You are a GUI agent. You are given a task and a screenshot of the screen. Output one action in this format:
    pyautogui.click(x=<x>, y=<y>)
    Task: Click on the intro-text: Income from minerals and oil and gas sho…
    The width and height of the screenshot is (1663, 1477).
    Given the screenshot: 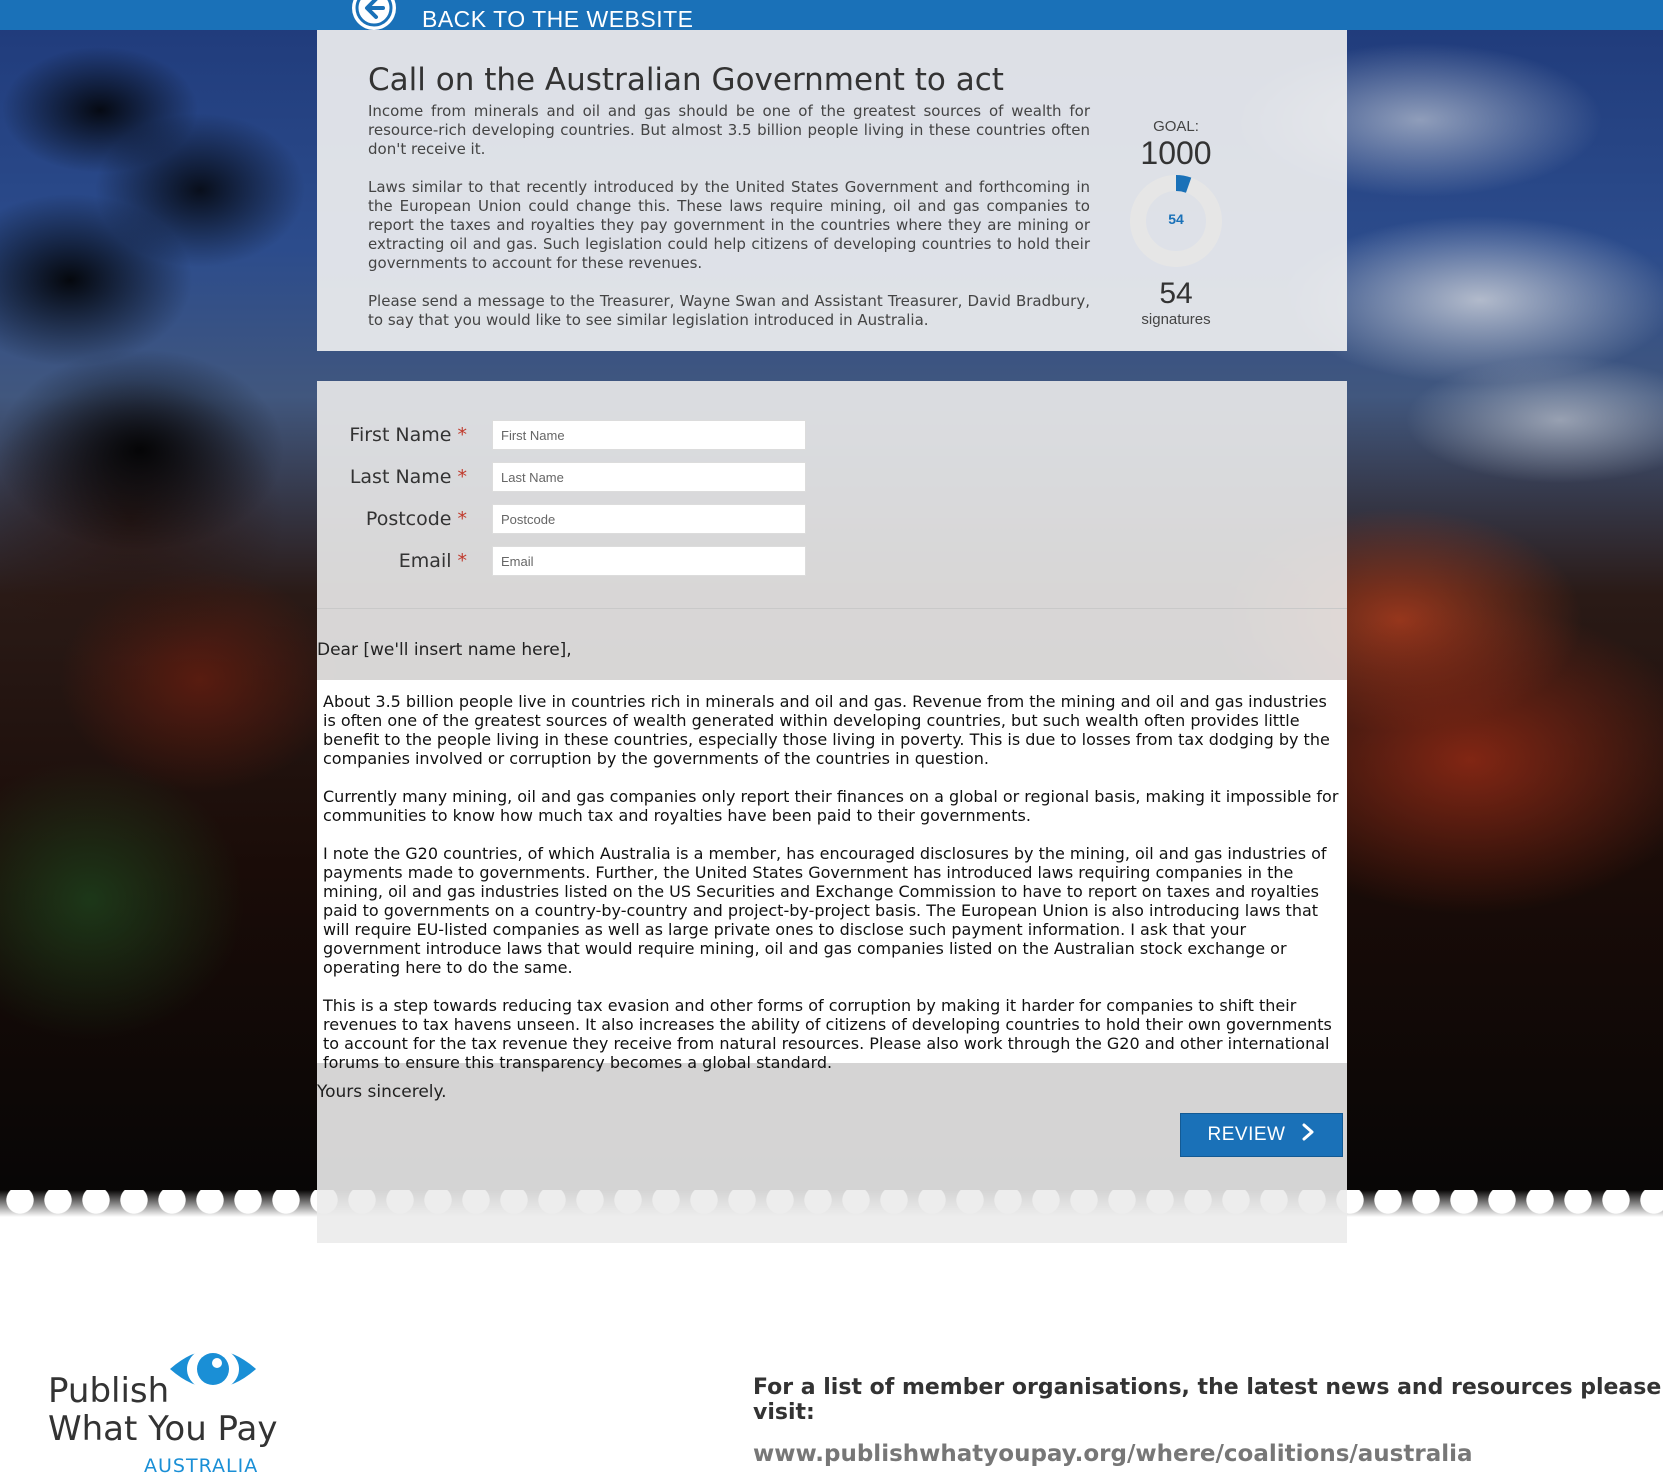 What is the action you would take?
    pyautogui.click(x=729, y=225)
    